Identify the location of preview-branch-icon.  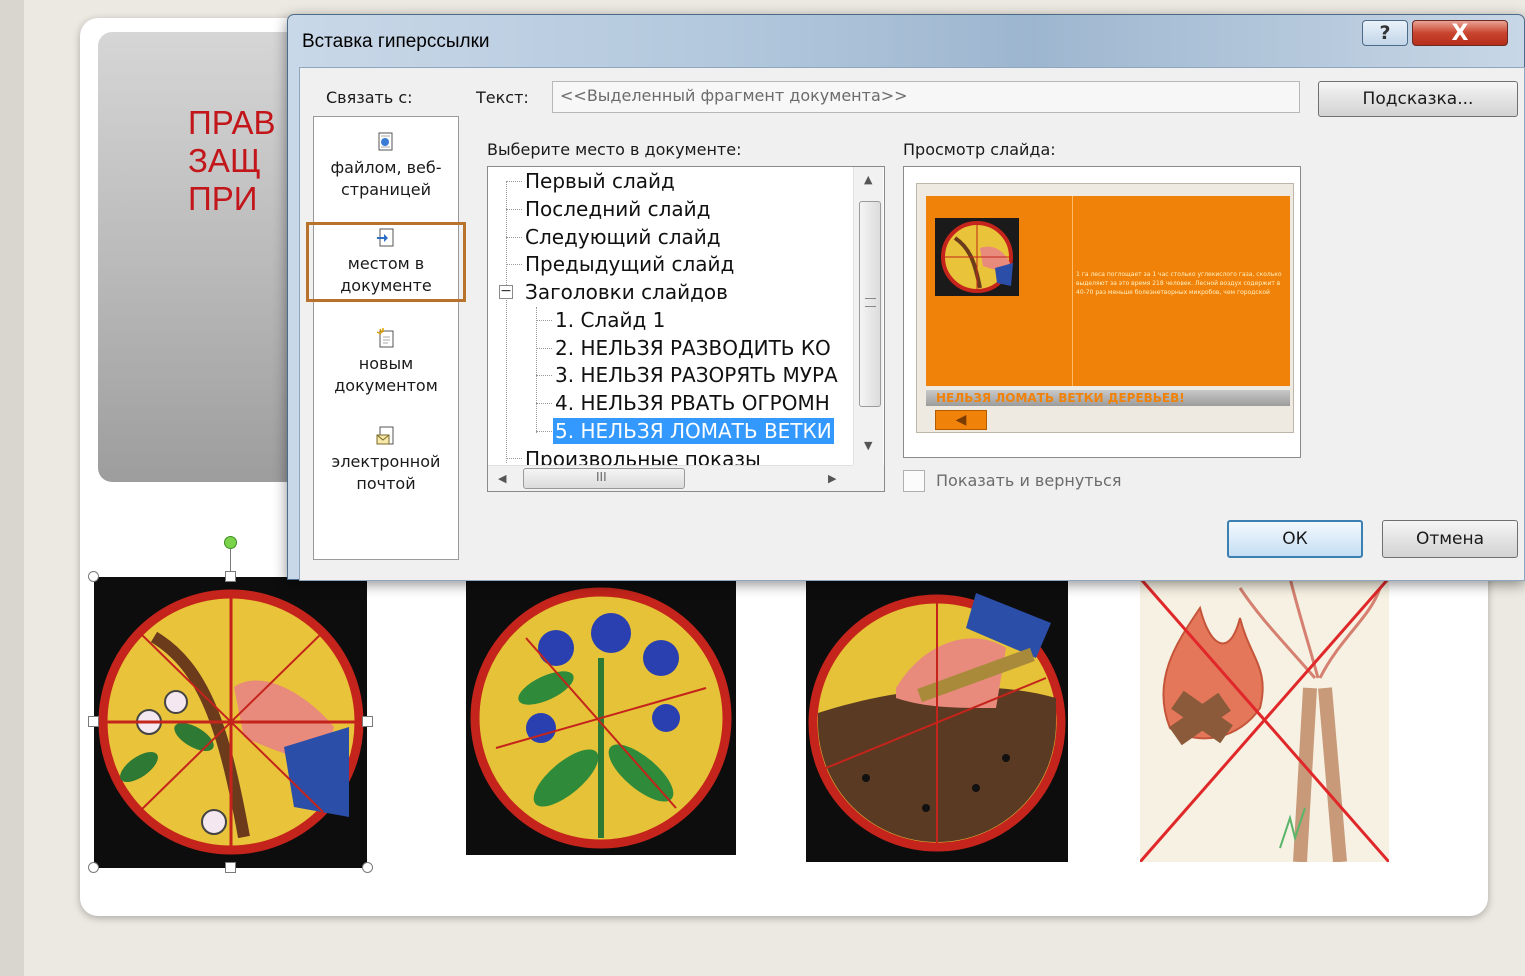
(977, 257).